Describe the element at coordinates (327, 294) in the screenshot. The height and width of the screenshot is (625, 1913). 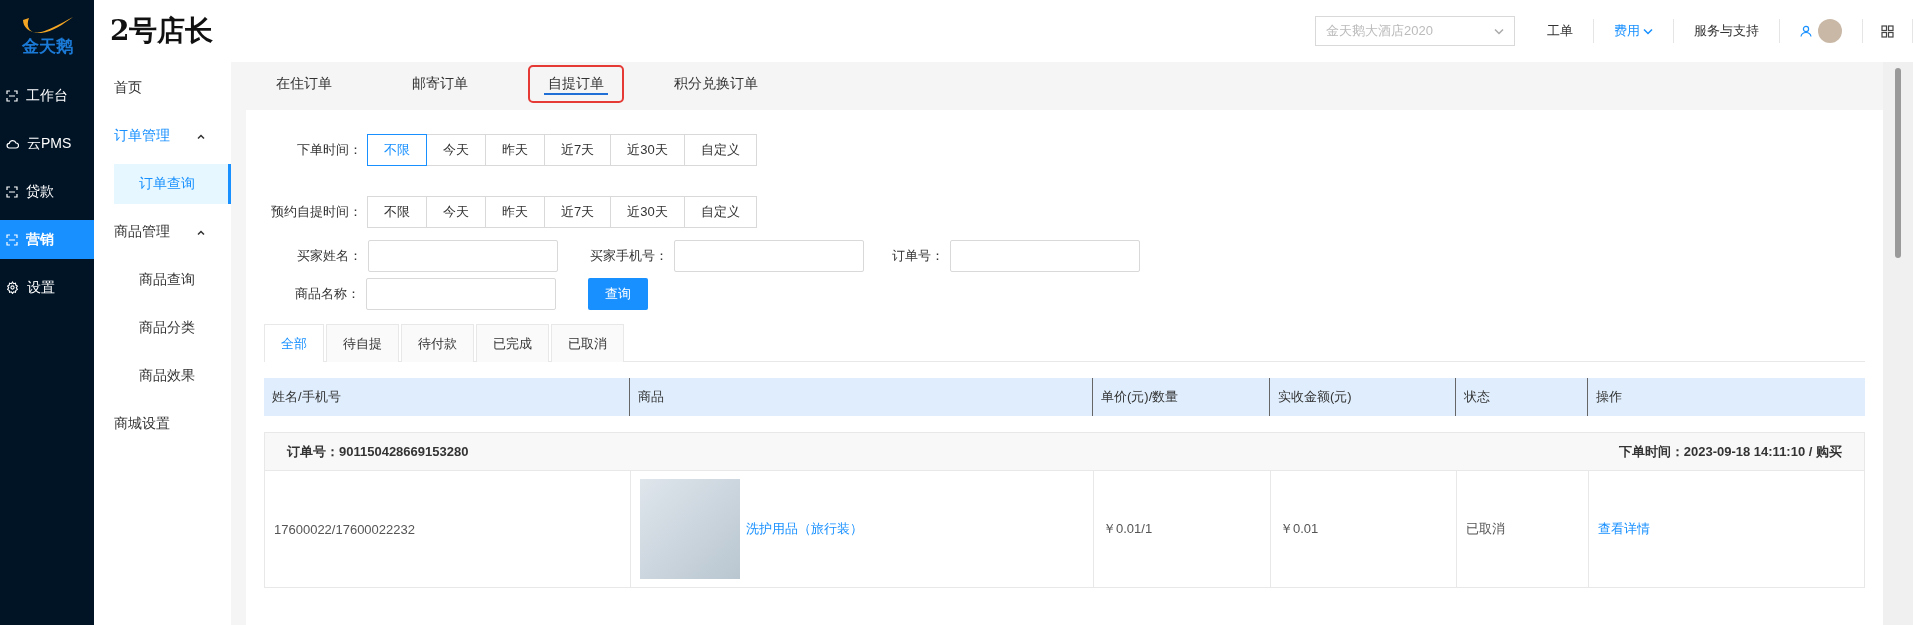
I see `field-label: 商品名称：` at that location.